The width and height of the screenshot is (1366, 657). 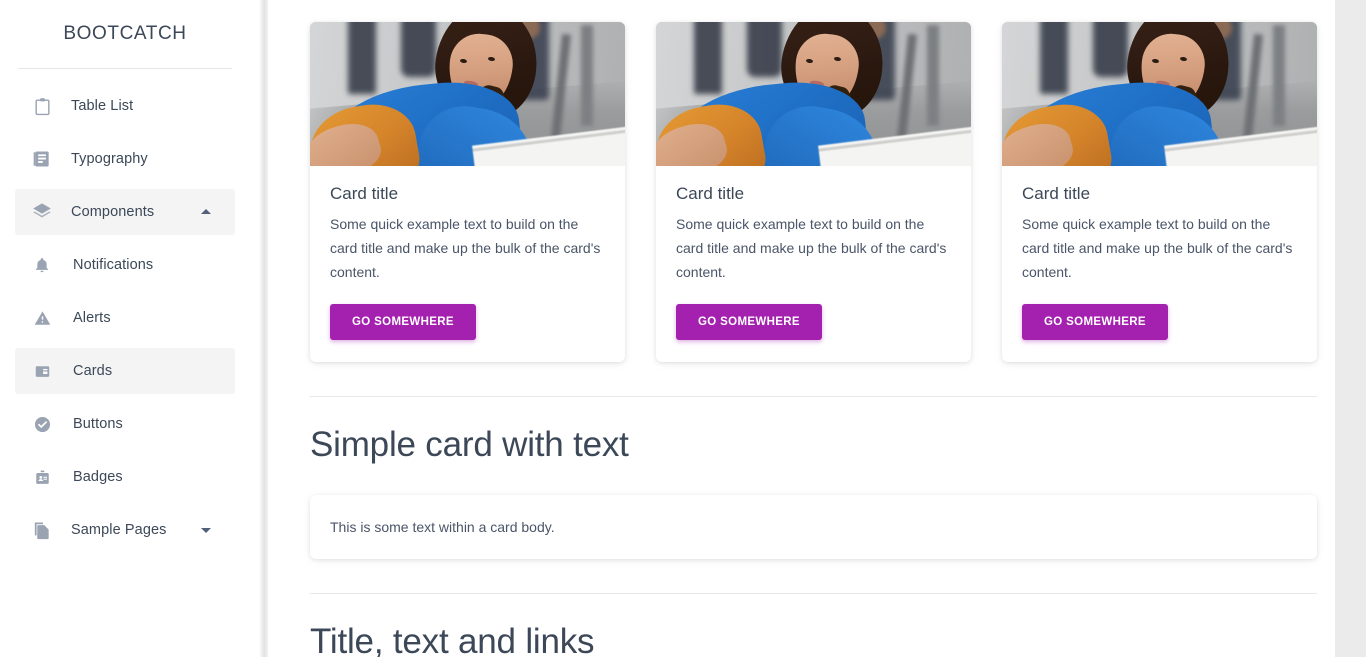 I want to click on section-heading-title-text-links: Title, text and links, so click(x=452, y=639).